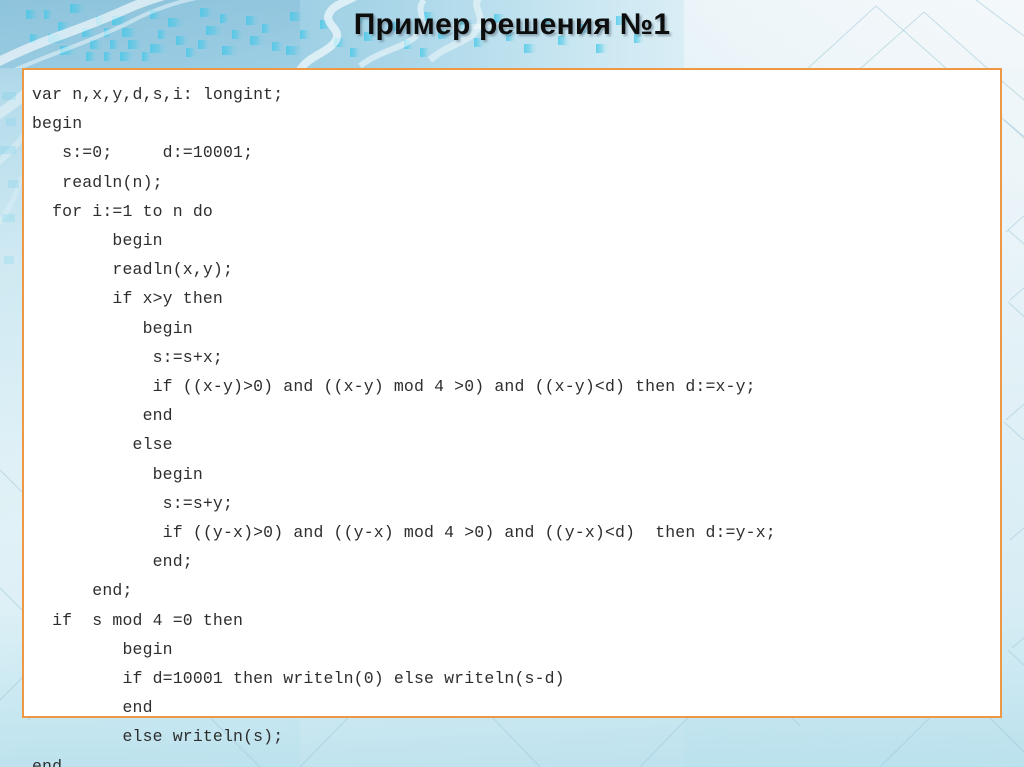 This screenshot has height=767, width=1024. Describe the element at coordinates (9, 178) in the screenshot. I see `left-circuit-blocks` at that location.